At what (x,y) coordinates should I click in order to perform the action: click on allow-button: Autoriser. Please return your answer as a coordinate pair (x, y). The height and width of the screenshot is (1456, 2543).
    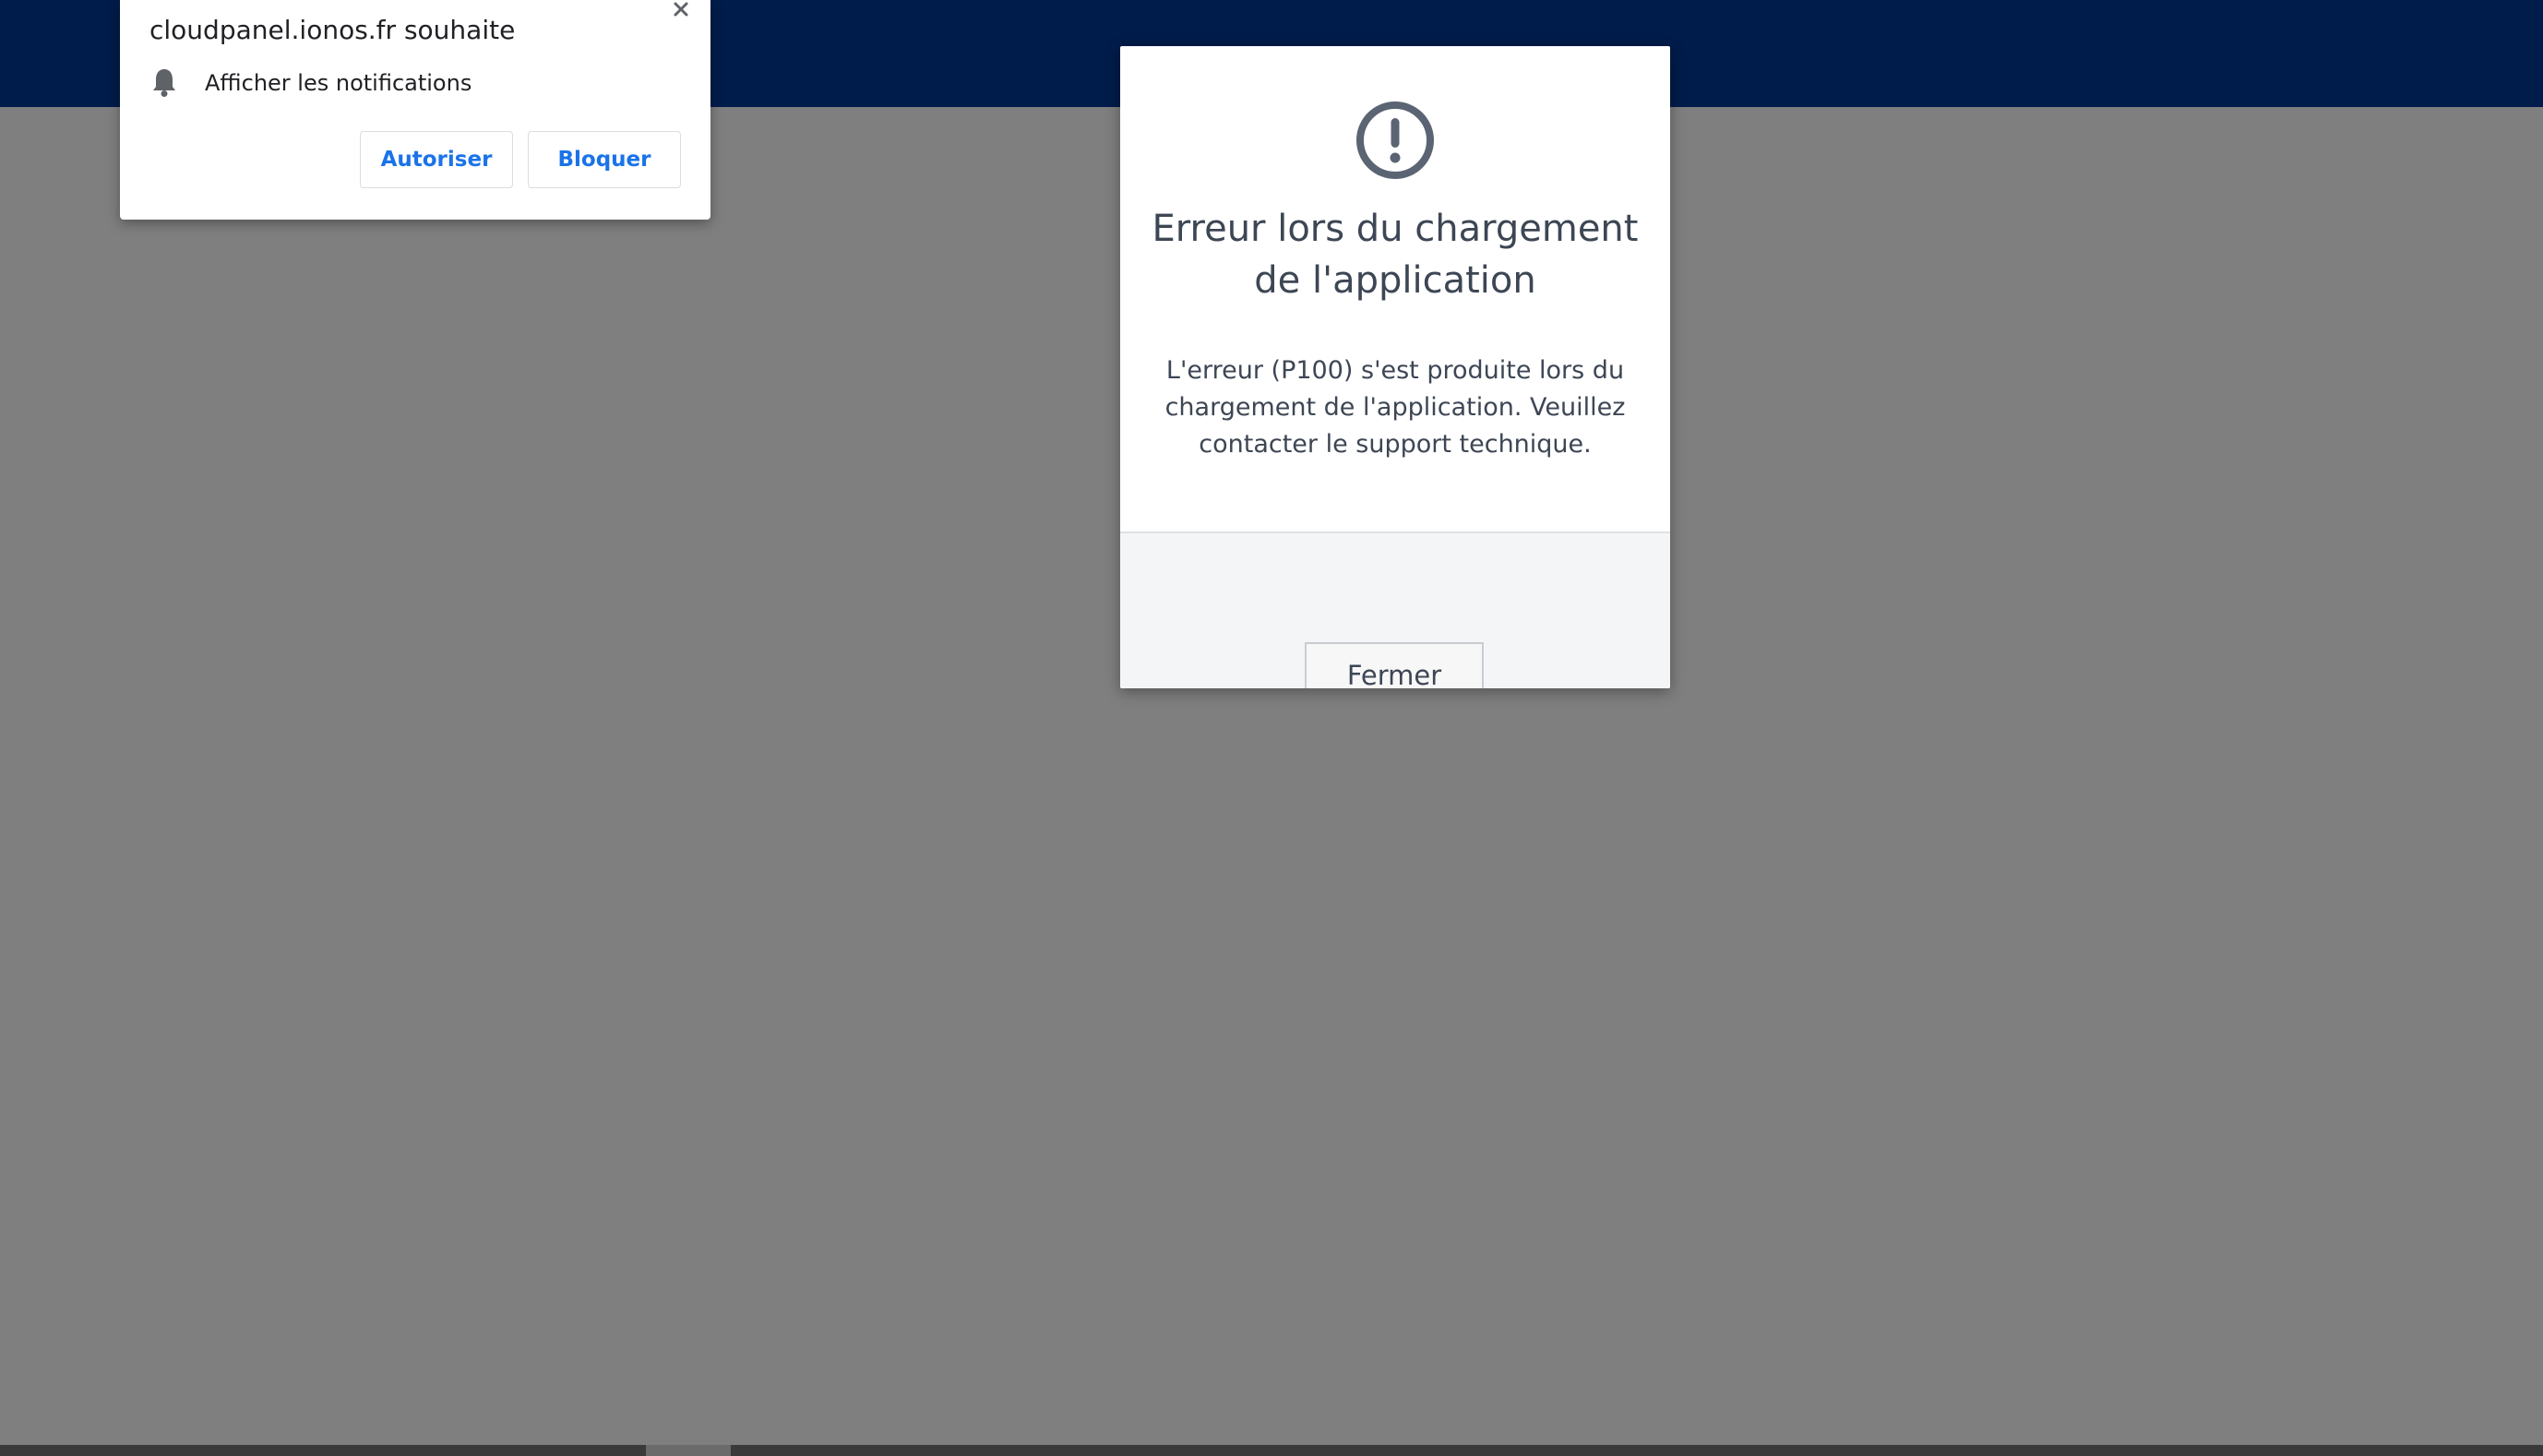
    Looking at the image, I should click on (437, 159).